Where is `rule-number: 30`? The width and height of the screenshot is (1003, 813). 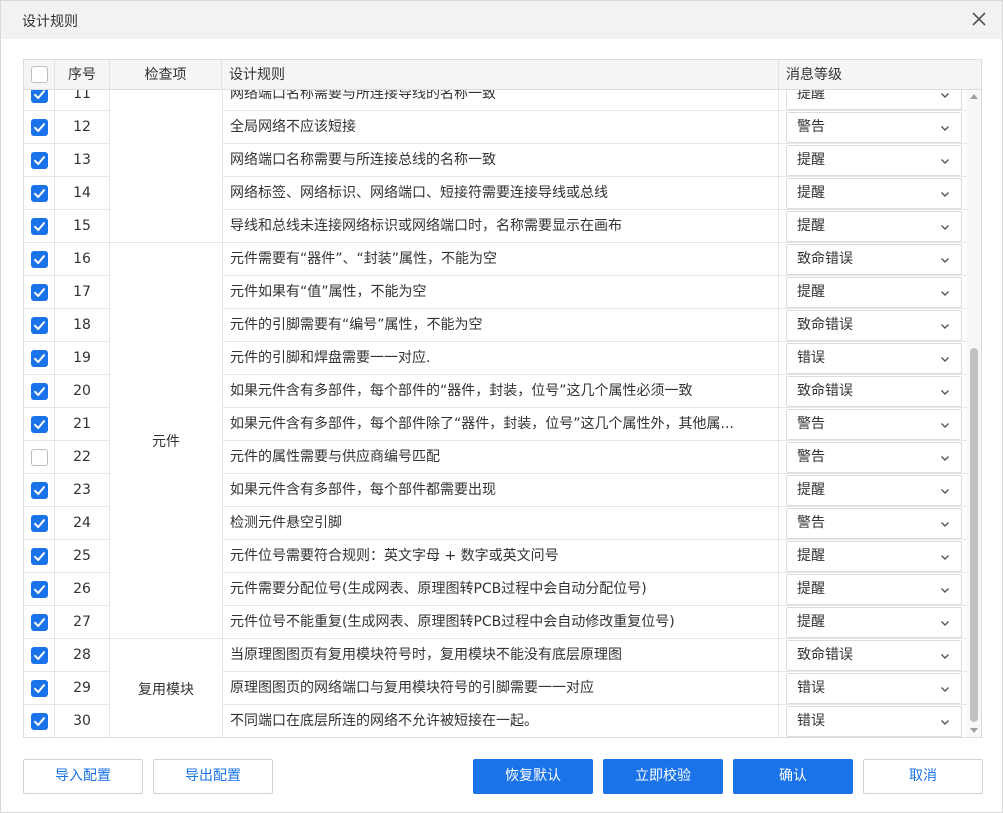 rule-number: 30 is located at coordinates (82, 721).